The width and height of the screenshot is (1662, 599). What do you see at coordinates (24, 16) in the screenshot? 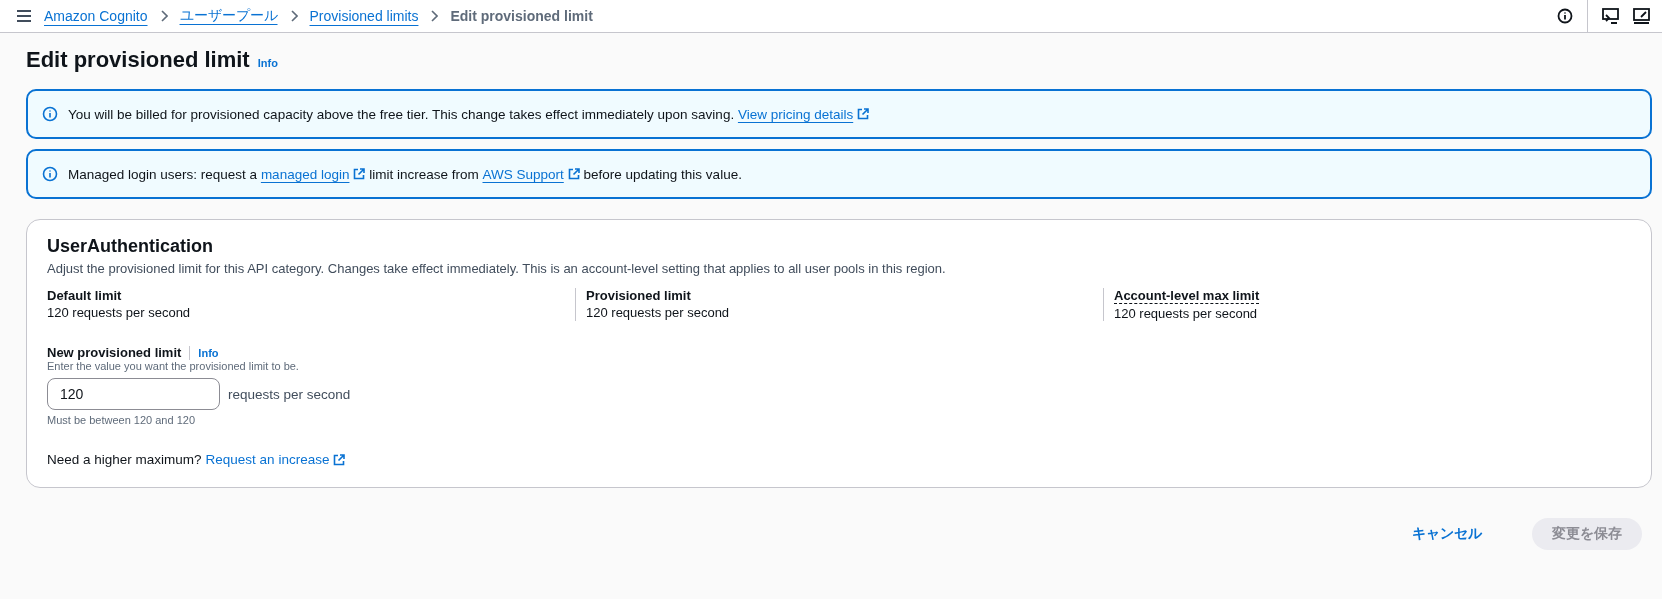
I see `menu-icon` at bounding box center [24, 16].